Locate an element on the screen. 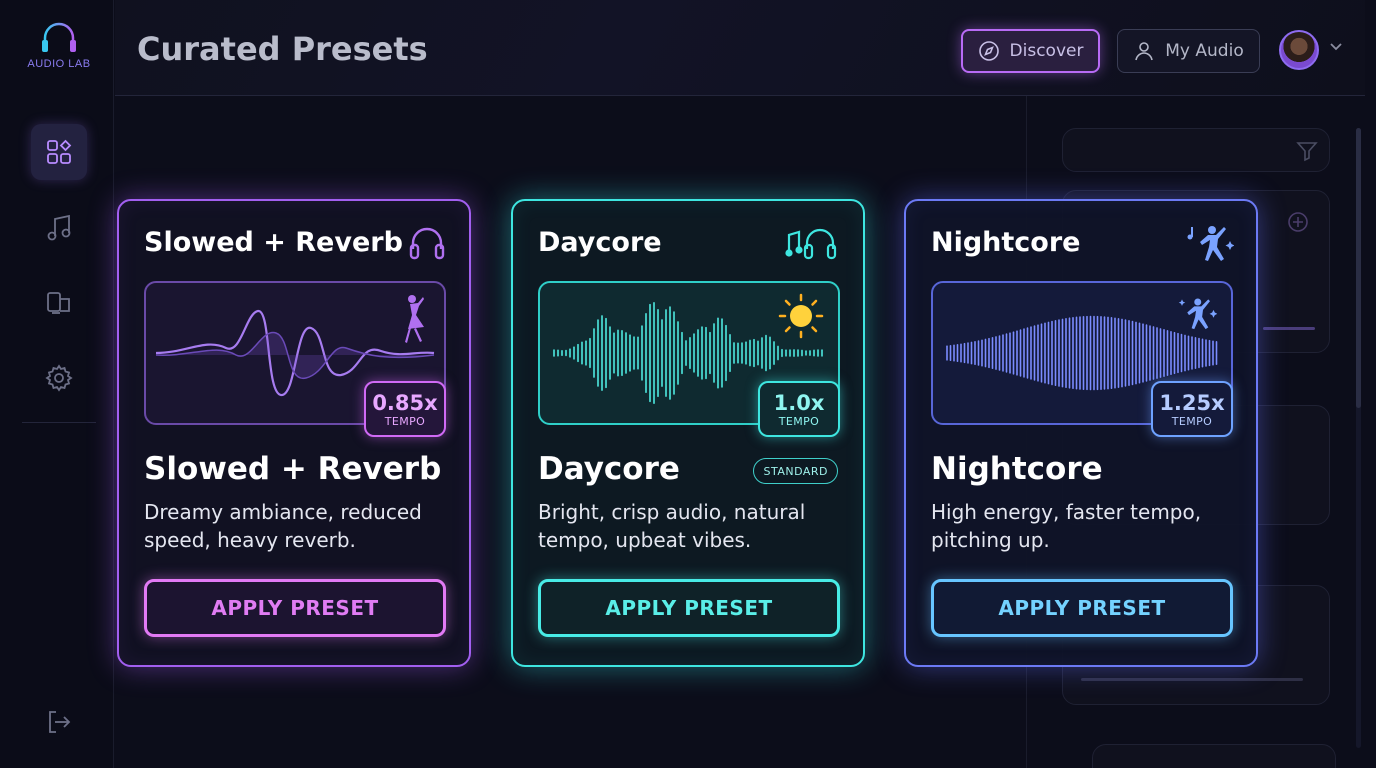 The height and width of the screenshot is (768, 1376). card-description: High energy, faster tempo, pitching up. is located at coordinates (1066, 526).